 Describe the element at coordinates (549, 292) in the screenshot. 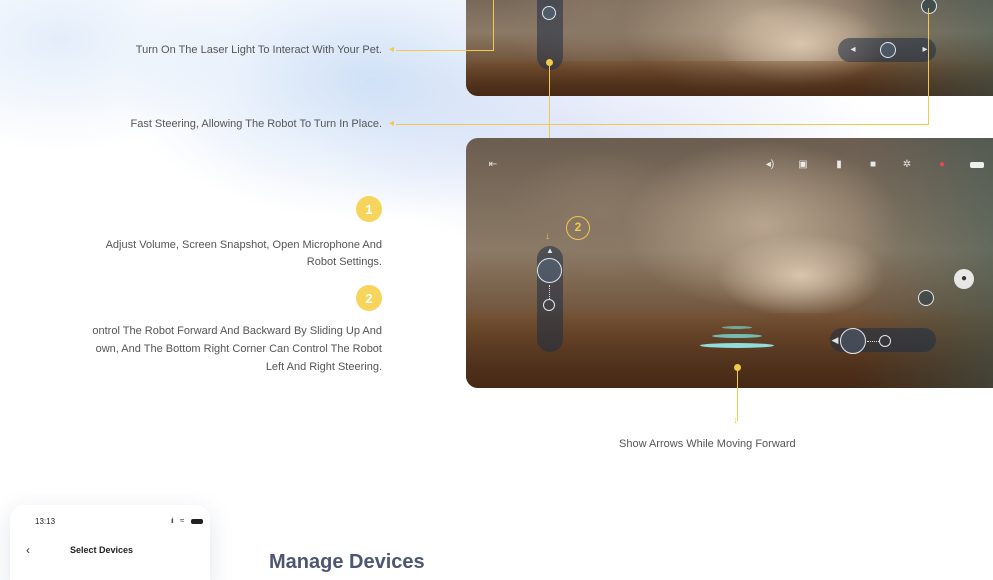

I see `slider-dotted-guide` at that location.